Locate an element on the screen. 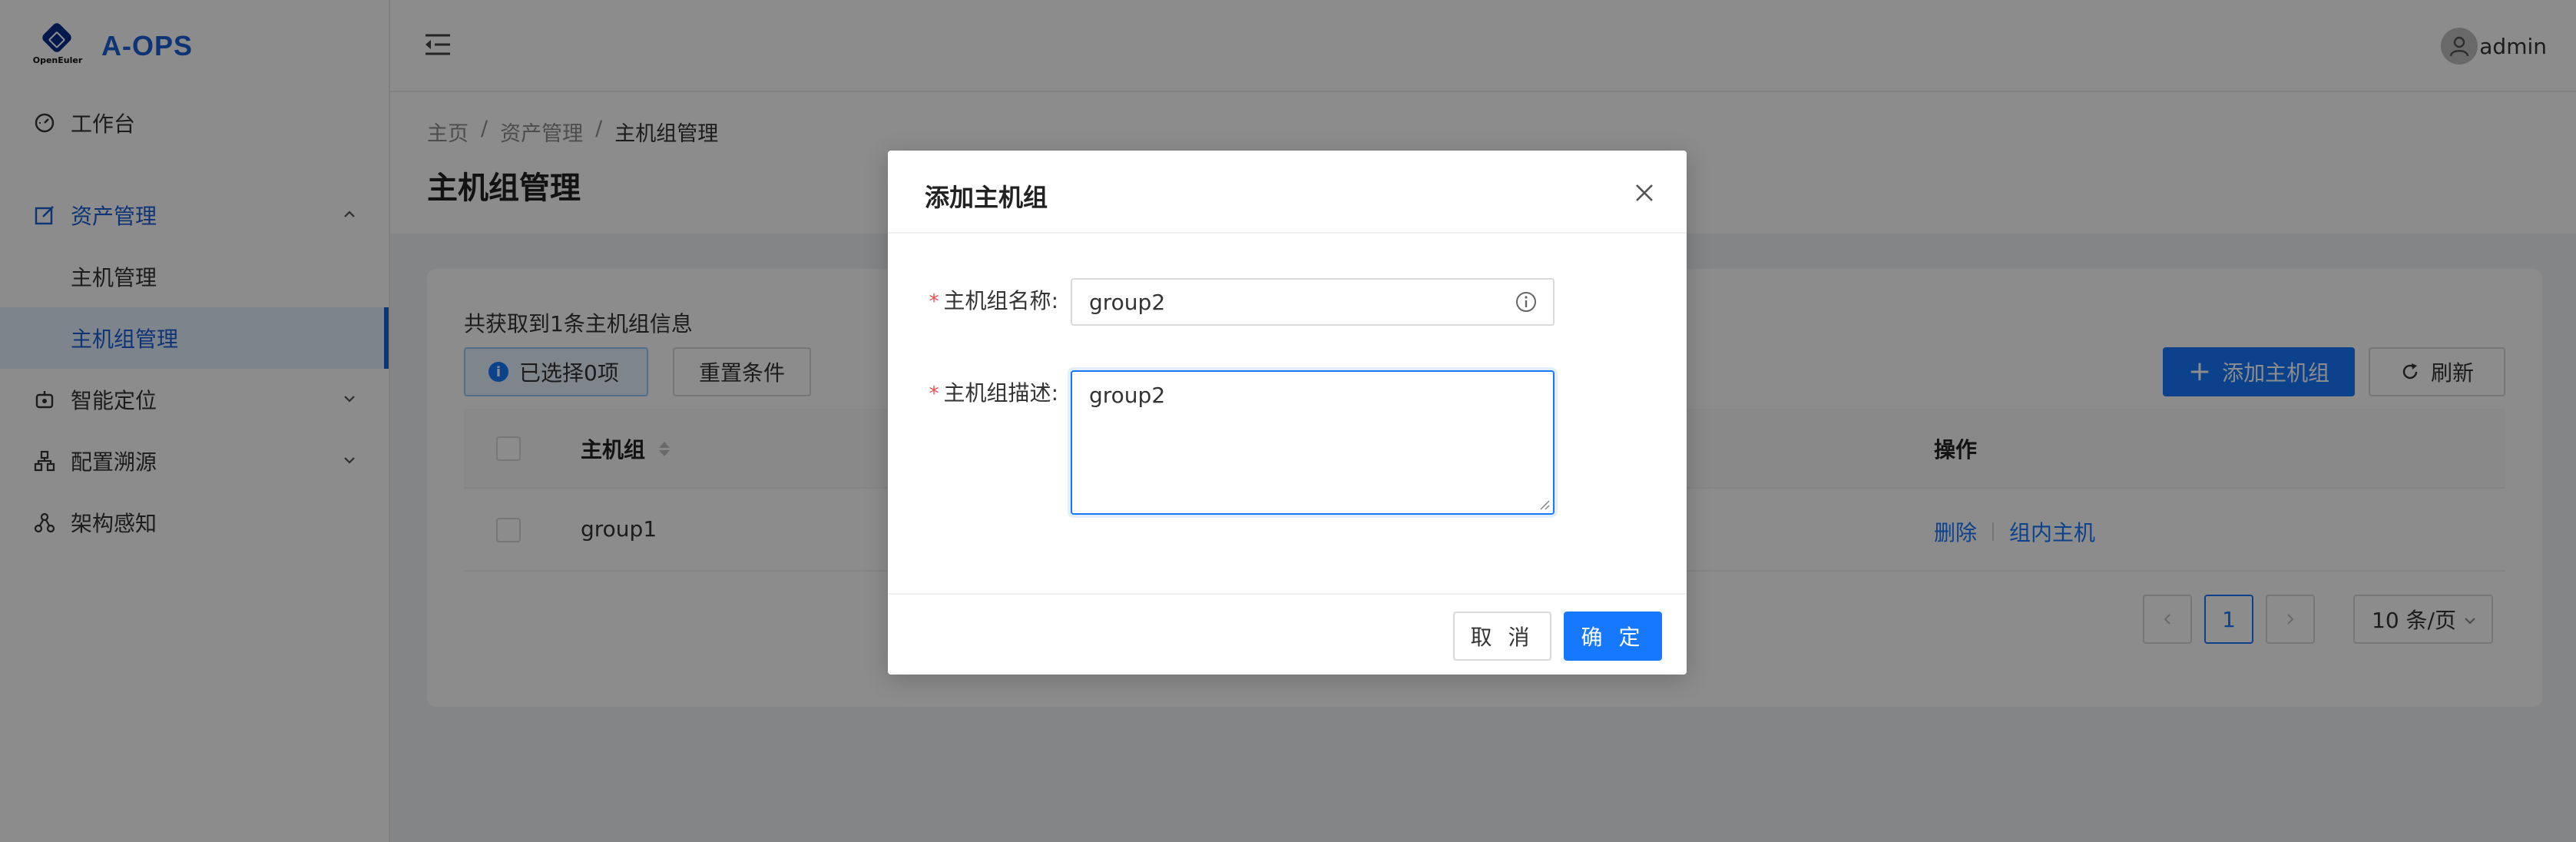 This screenshot has height=842, width=2576. info-circle-icon is located at coordinates (1526, 301).